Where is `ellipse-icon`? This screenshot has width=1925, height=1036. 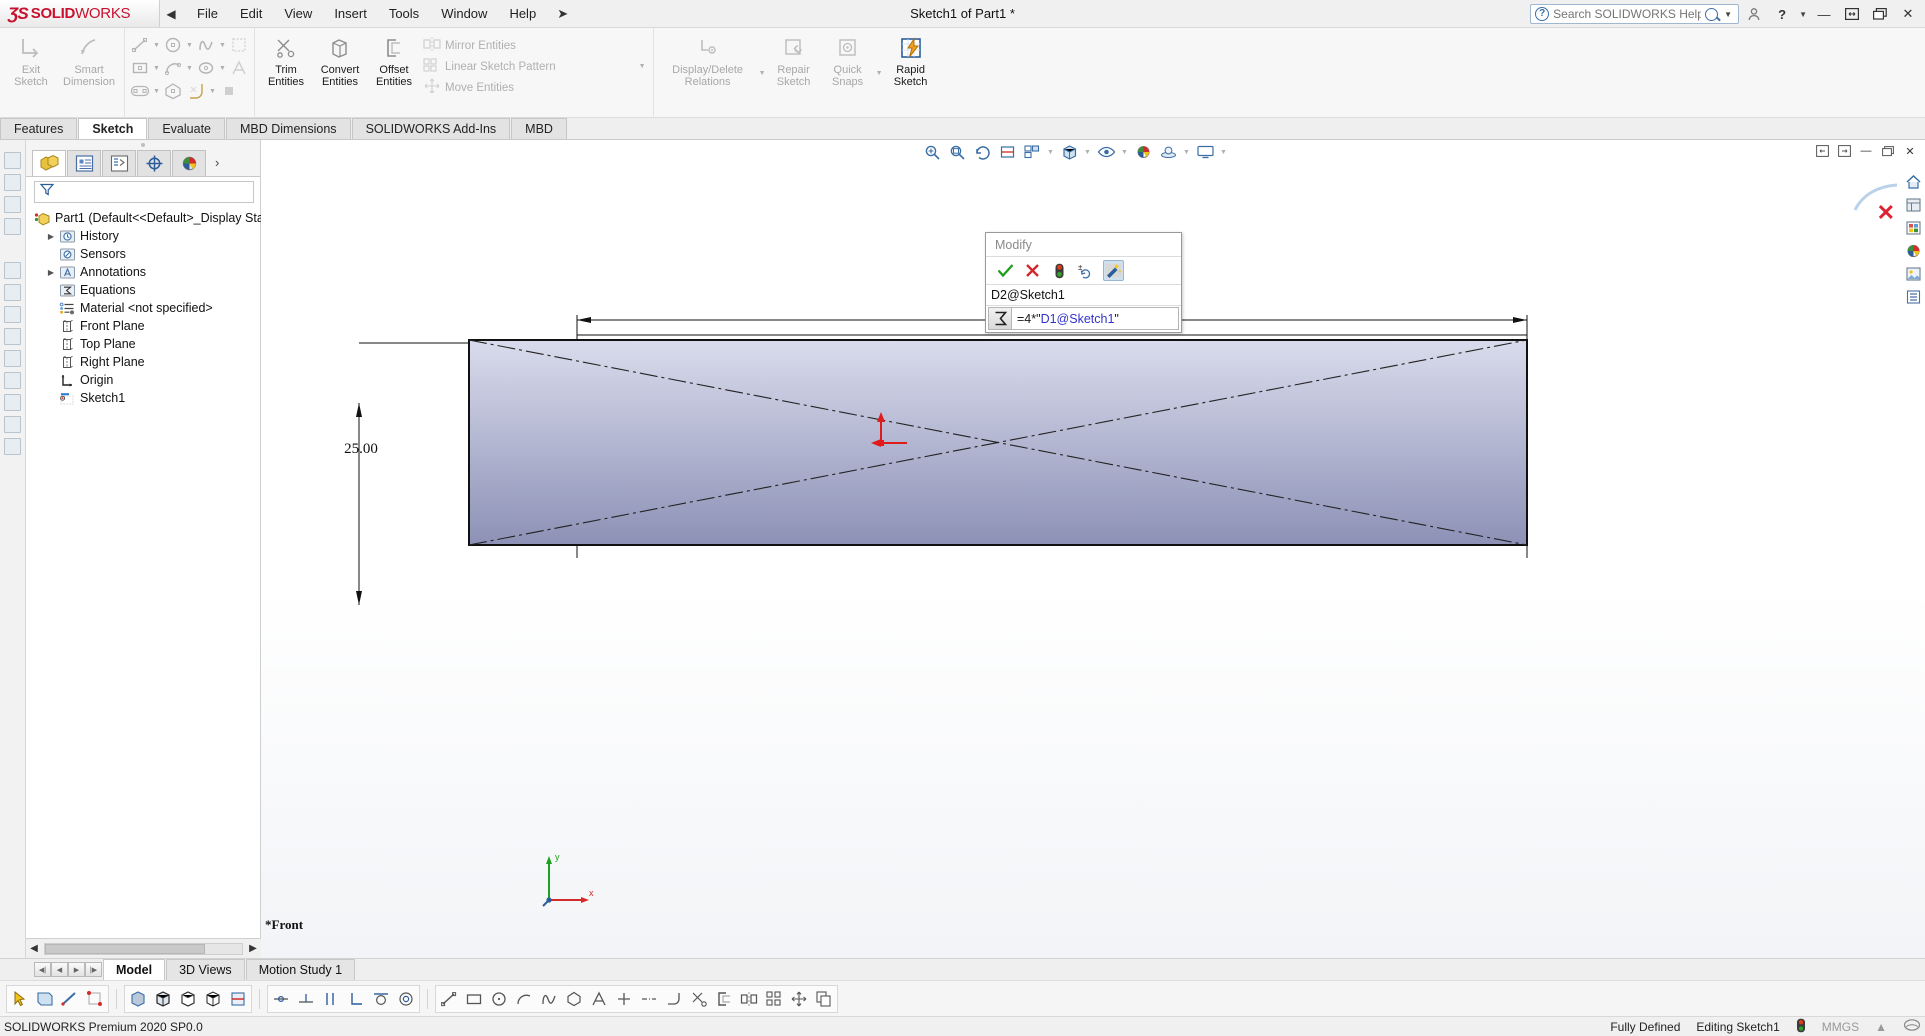
ellipse-icon is located at coordinates (206, 68).